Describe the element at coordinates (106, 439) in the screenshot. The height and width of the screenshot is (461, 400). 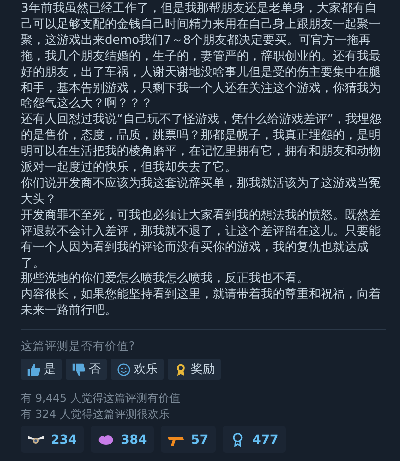
I see `blob-icon` at that location.